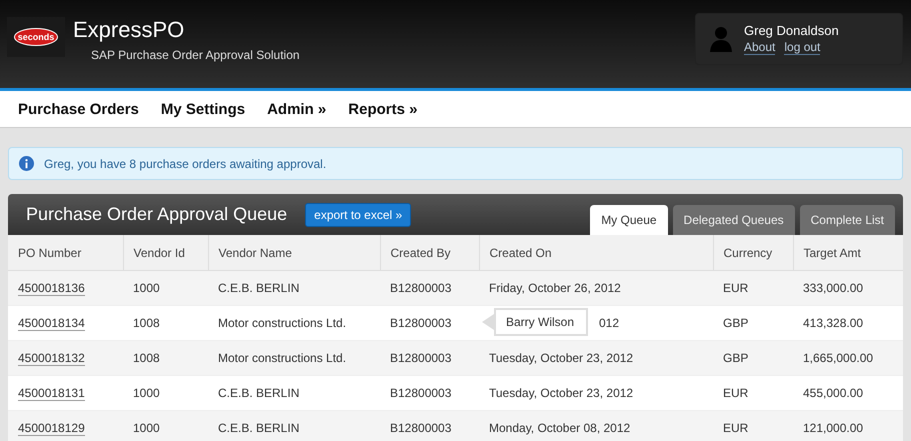 The width and height of the screenshot is (911, 441). Describe the element at coordinates (51, 428) in the screenshot. I see `po-link: 4500018129` at that location.